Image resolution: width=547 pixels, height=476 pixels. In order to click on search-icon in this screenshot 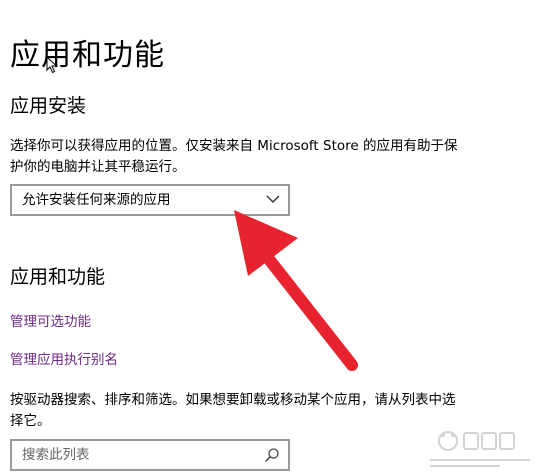, I will do `click(272, 455)`.